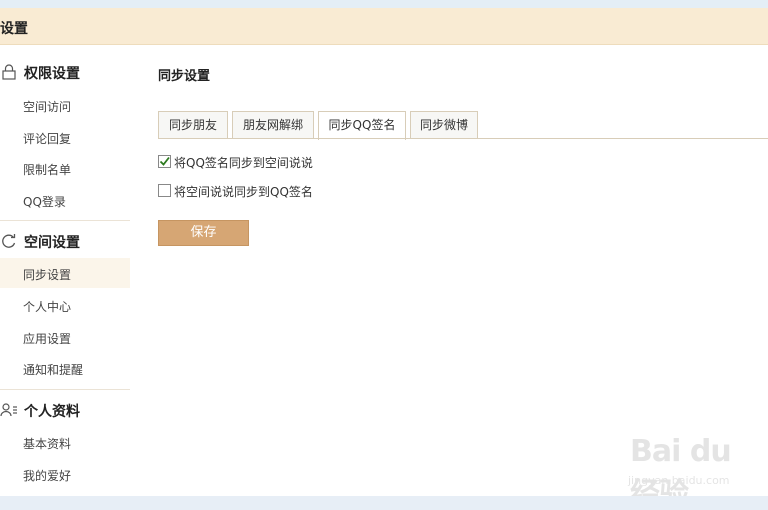  What do you see at coordinates (47, 170) in the screenshot?
I see `sidebar-item-label: 限制名单` at bounding box center [47, 170].